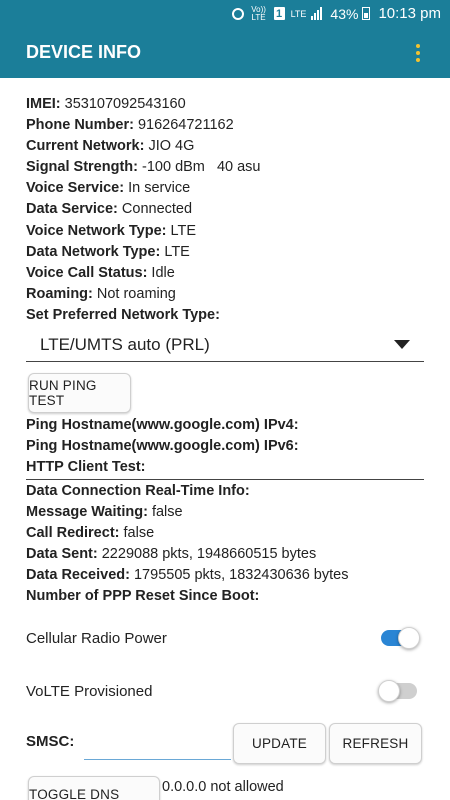 Image resolution: width=450 pixels, height=800 pixels. Describe the element at coordinates (207, 554) in the screenshot. I see `realtime-row-value: 2229088 pkts, 1948660515 bytes` at that location.